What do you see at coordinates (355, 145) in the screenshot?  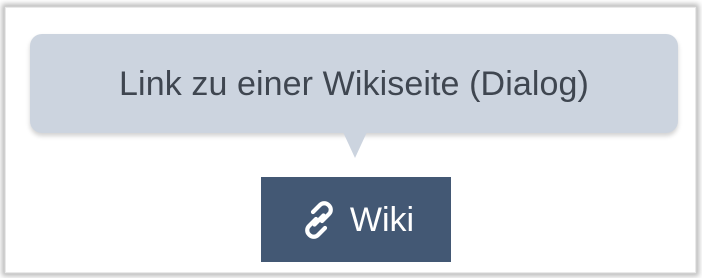 I see `tooltip-arrow` at bounding box center [355, 145].